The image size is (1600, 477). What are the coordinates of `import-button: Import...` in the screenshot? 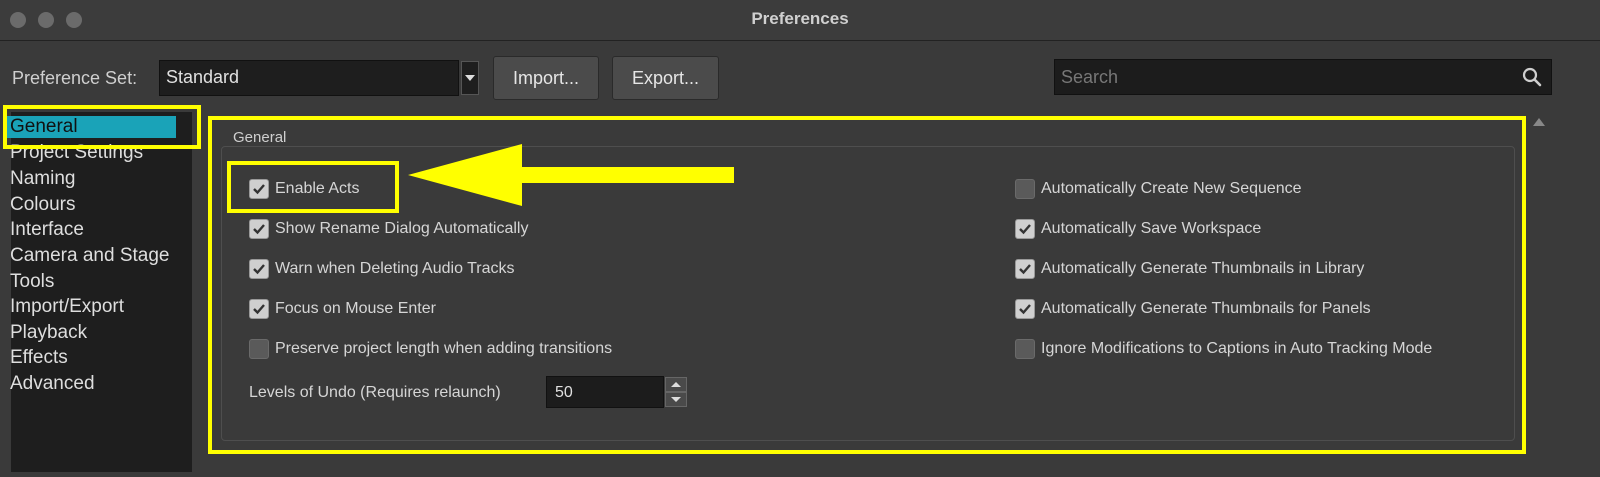 It's located at (546, 78).